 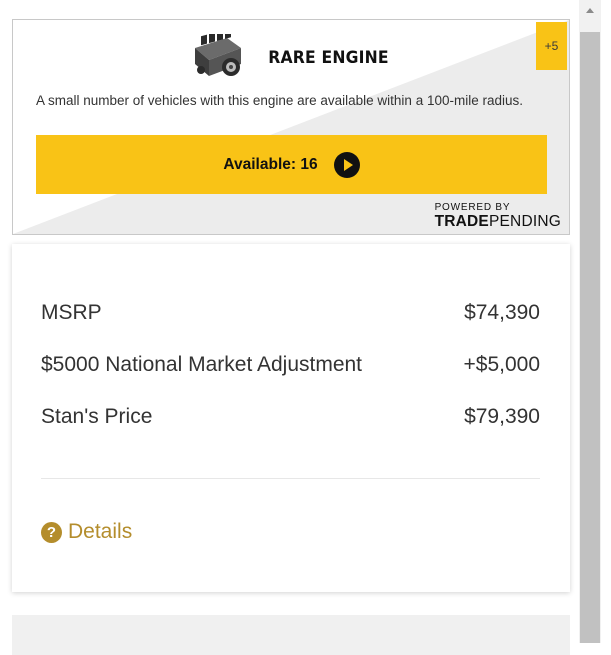 I want to click on details-label: Details, so click(x=100, y=531).